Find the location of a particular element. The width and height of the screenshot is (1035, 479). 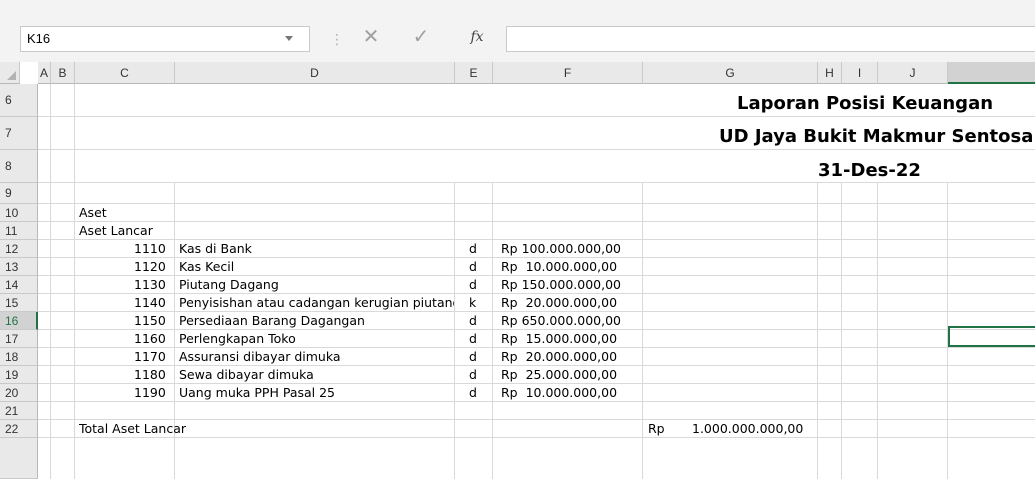

total-currency: Rp is located at coordinates (656, 429).